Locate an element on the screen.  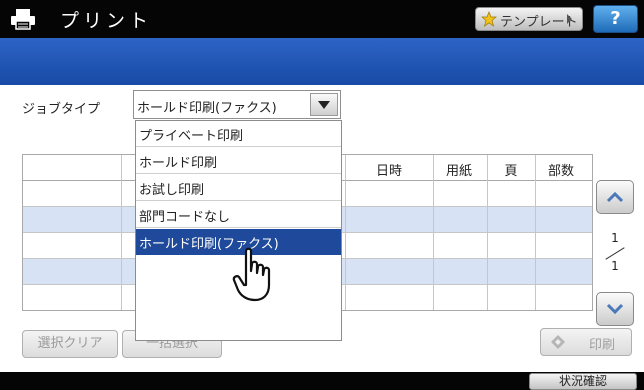
status-check-button: 状況確認 is located at coordinates (583, 381).